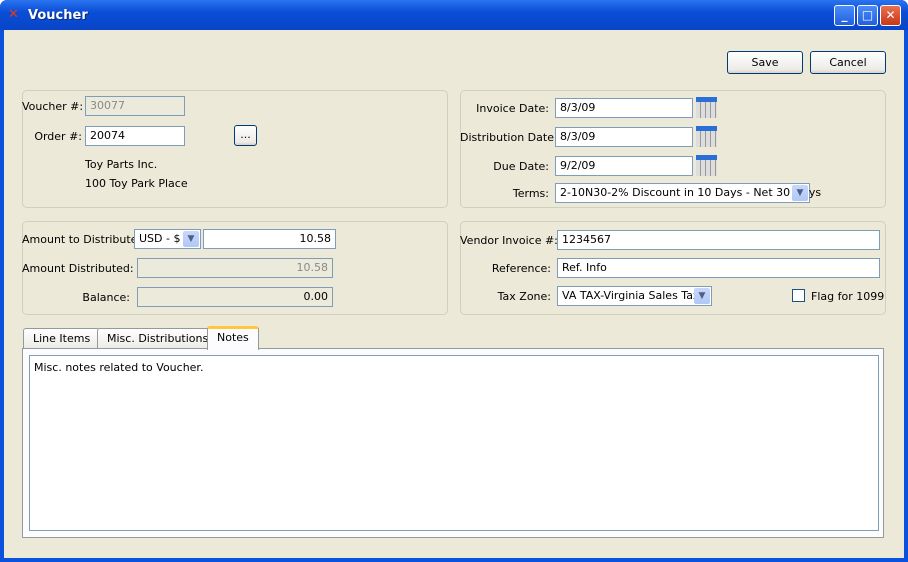 The height and width of the screenshot is (562, 908). Describe the element at coordinates (454, 15) in the screenshot. I see `title-bar: ✕ Voucher _ □ ✕` at that location.